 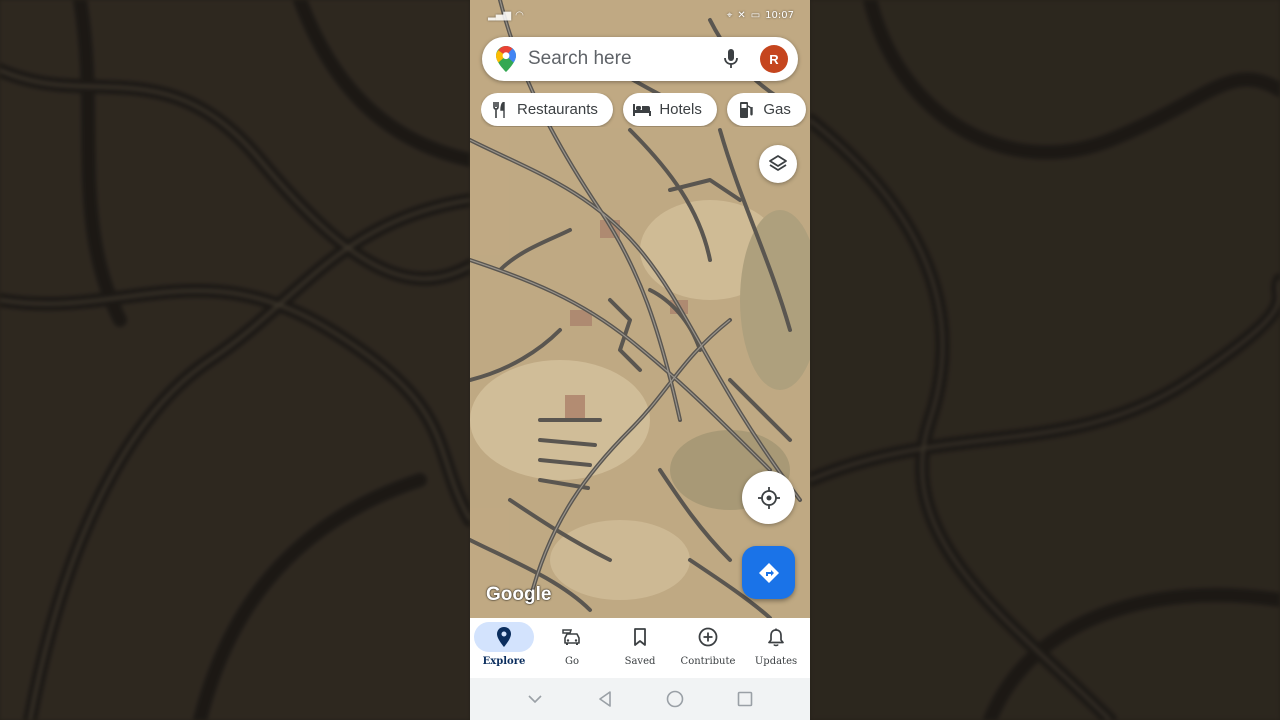 I want to click on bell-icon, so click(x=776, y=637).